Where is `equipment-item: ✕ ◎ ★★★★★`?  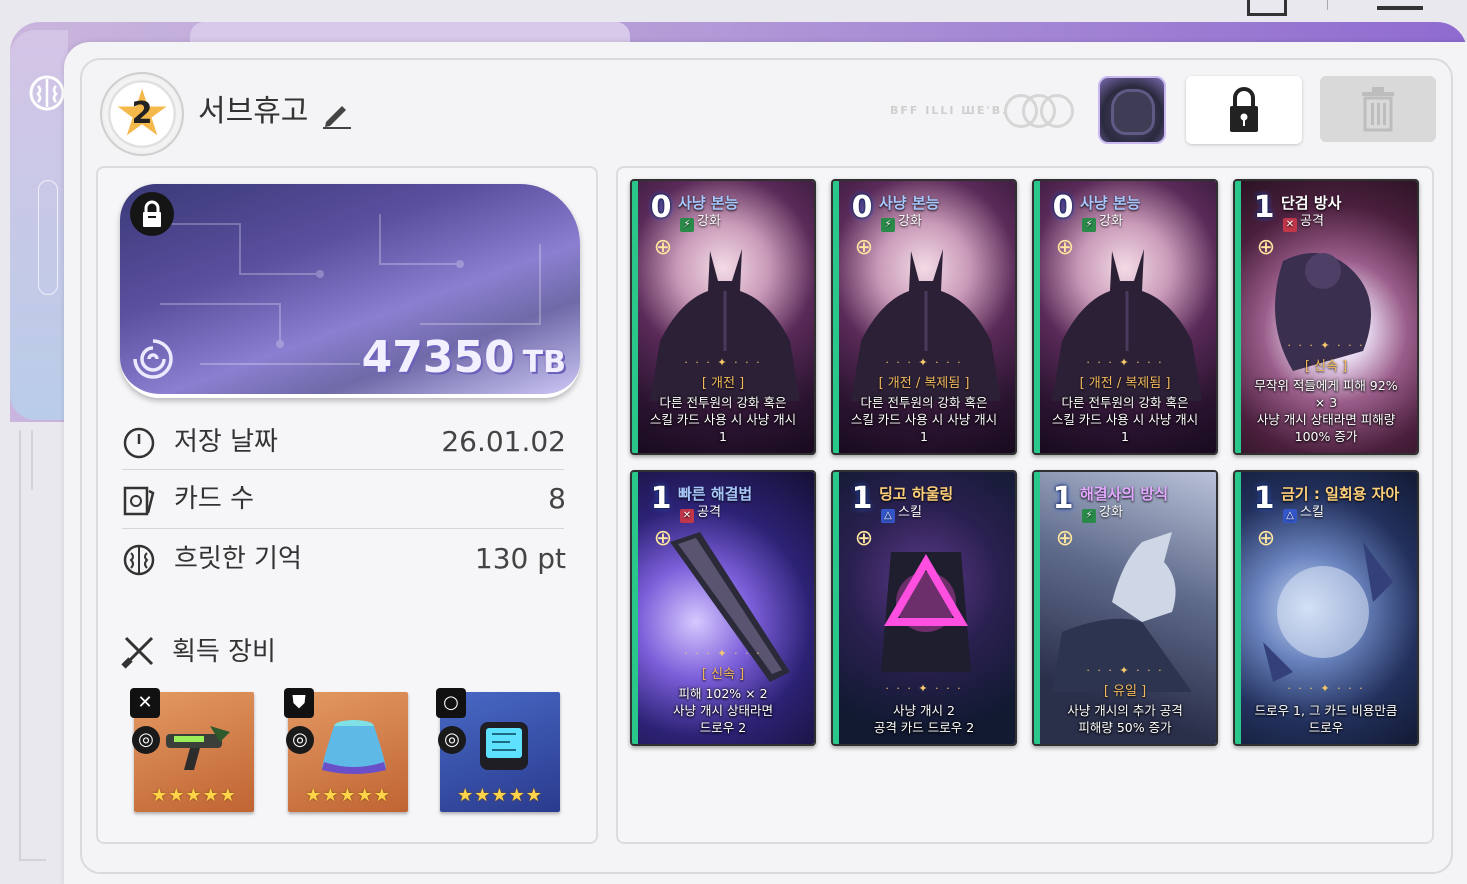 equipment-item: ✕ ◎ ★★★★★ is located at coordinates (192, 750).